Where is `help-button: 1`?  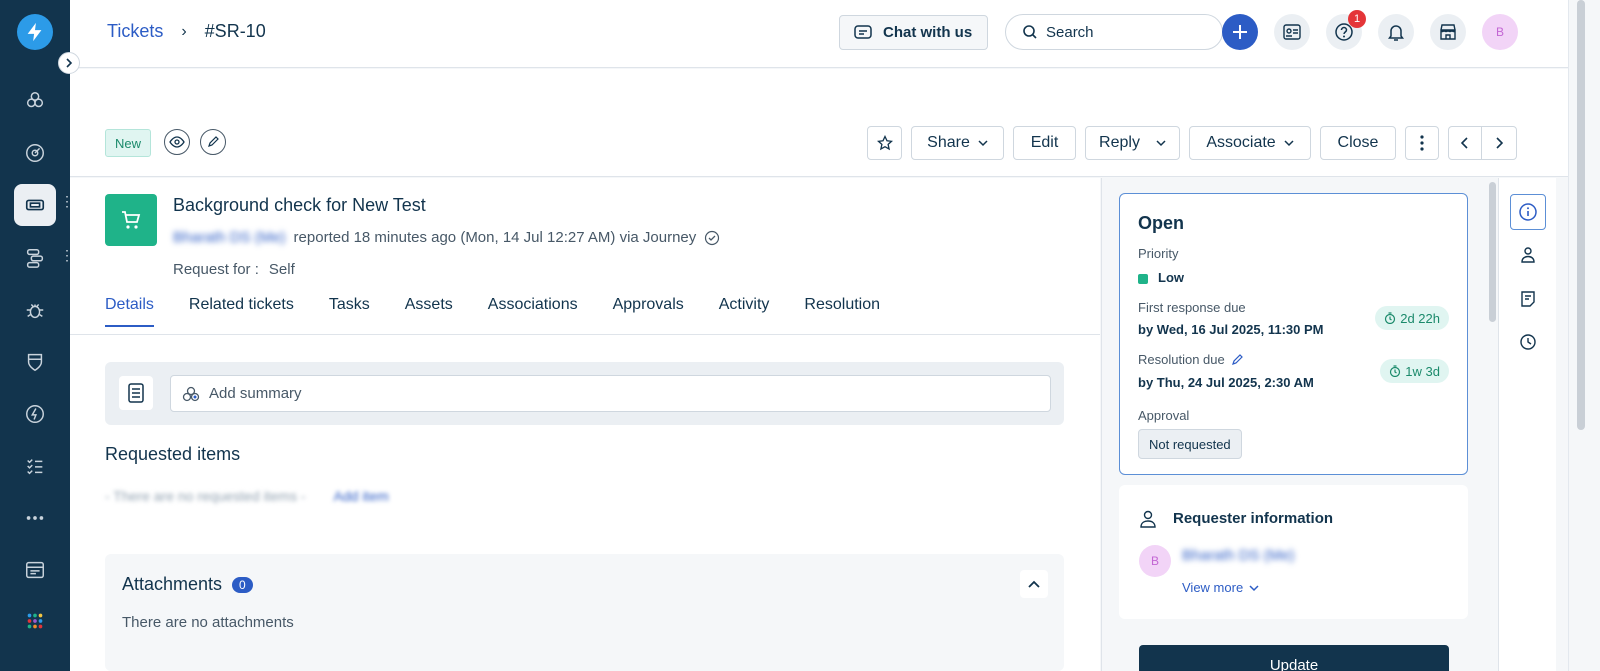
help-button: 1 is located at coordinates (1346, 30).